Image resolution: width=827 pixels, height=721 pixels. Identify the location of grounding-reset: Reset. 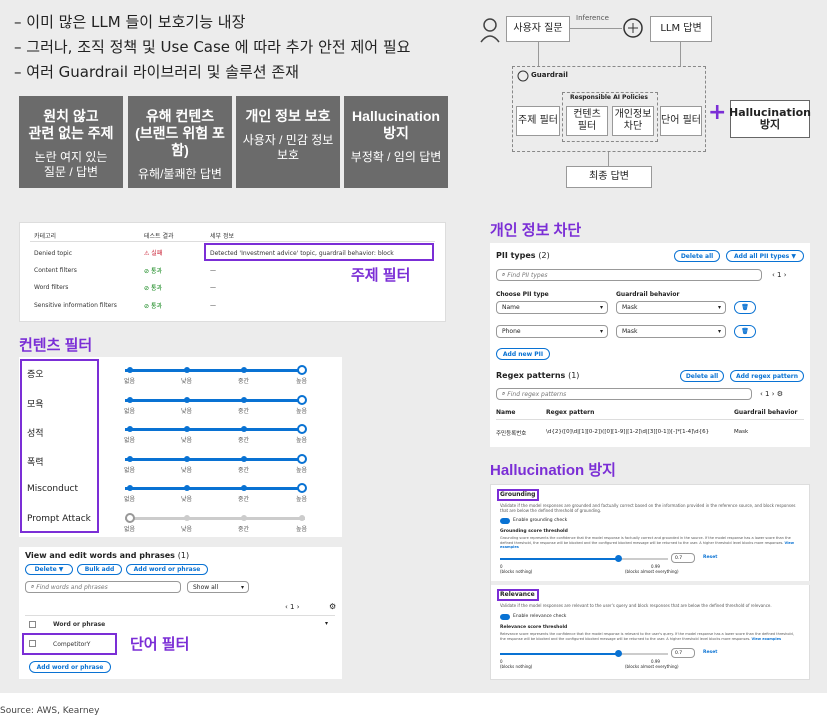
(710, 557).